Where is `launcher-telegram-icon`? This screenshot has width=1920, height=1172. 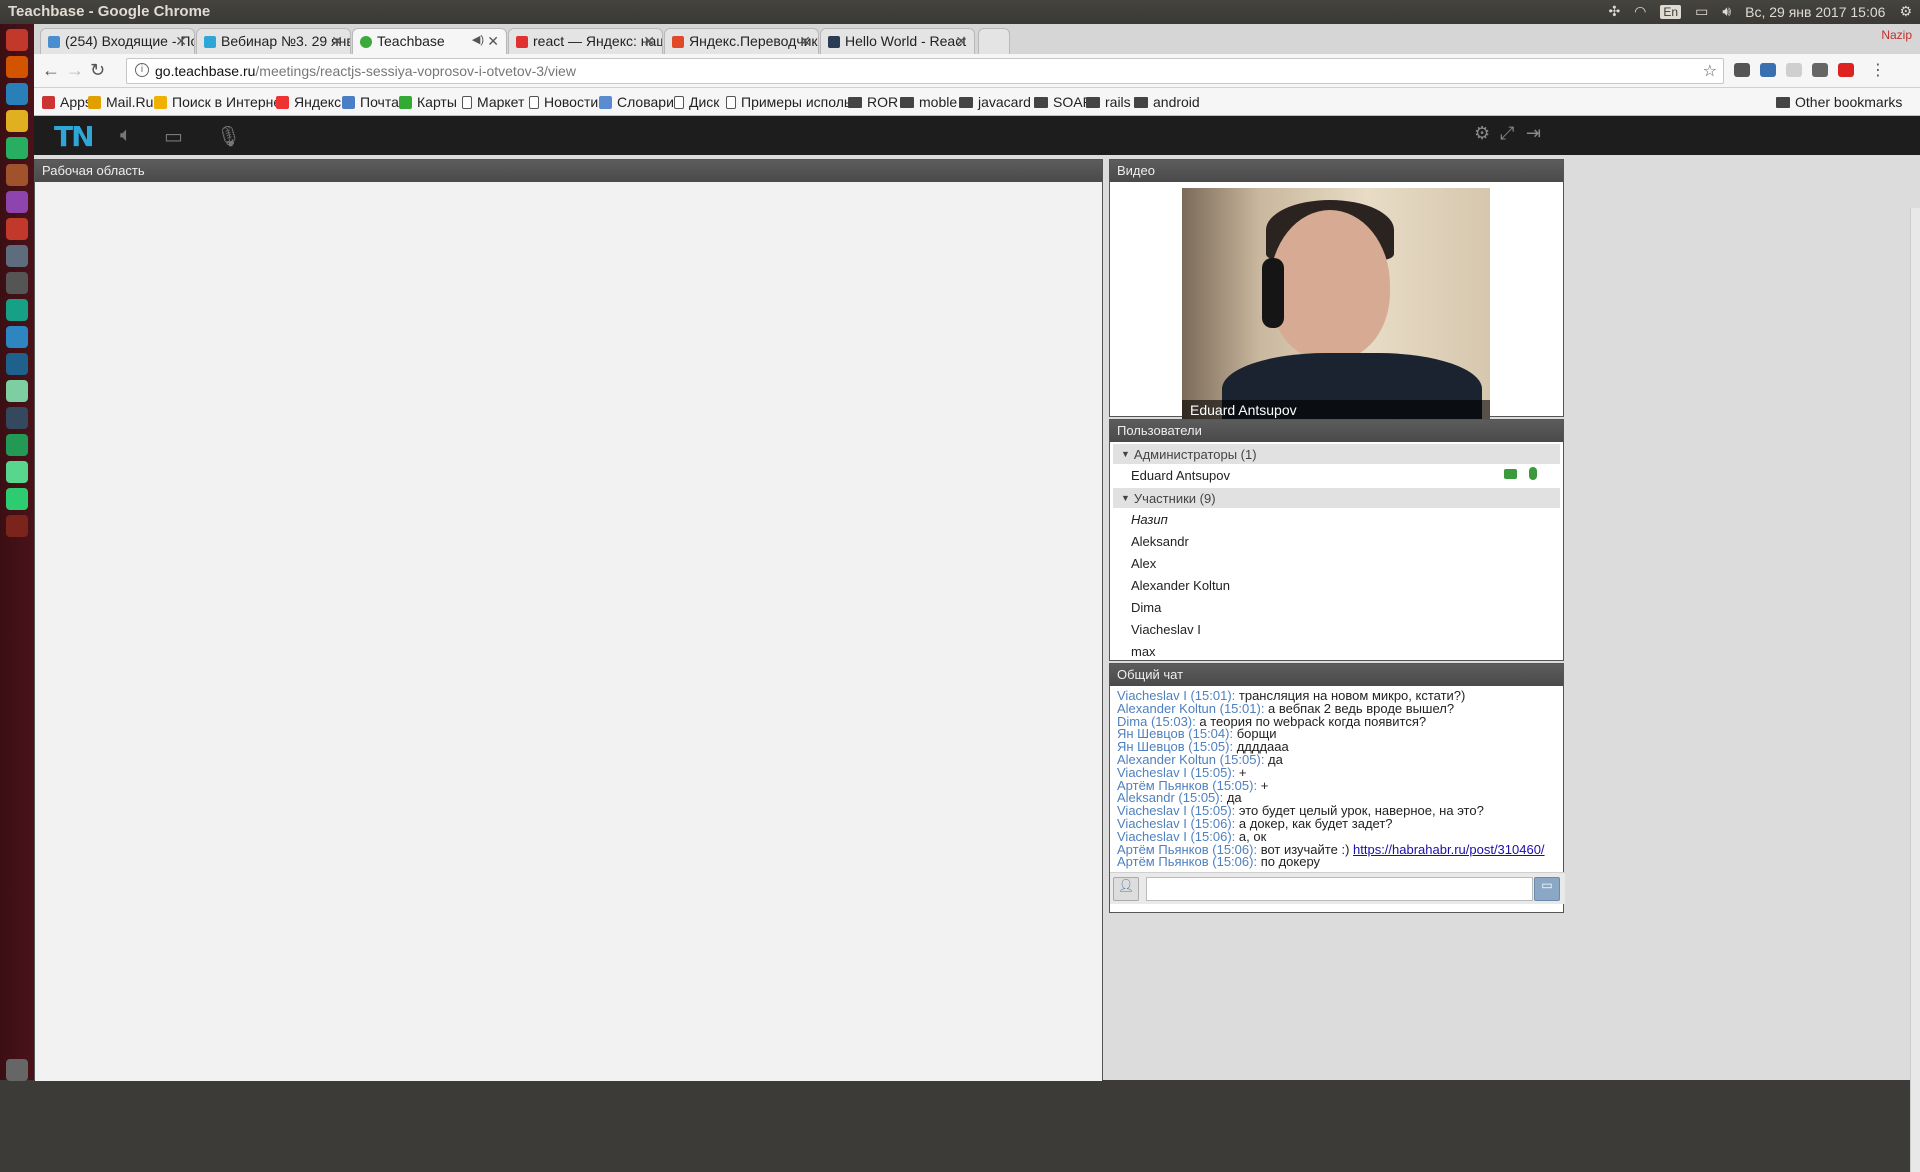
launcher-telegram-icon is located at coordinates (17, 310).